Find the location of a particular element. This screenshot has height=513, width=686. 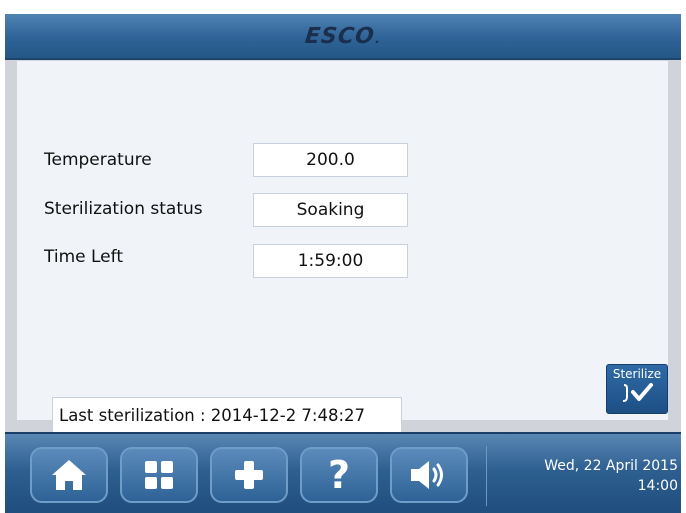

help-icon: ? is located at coordinates (339, 475).